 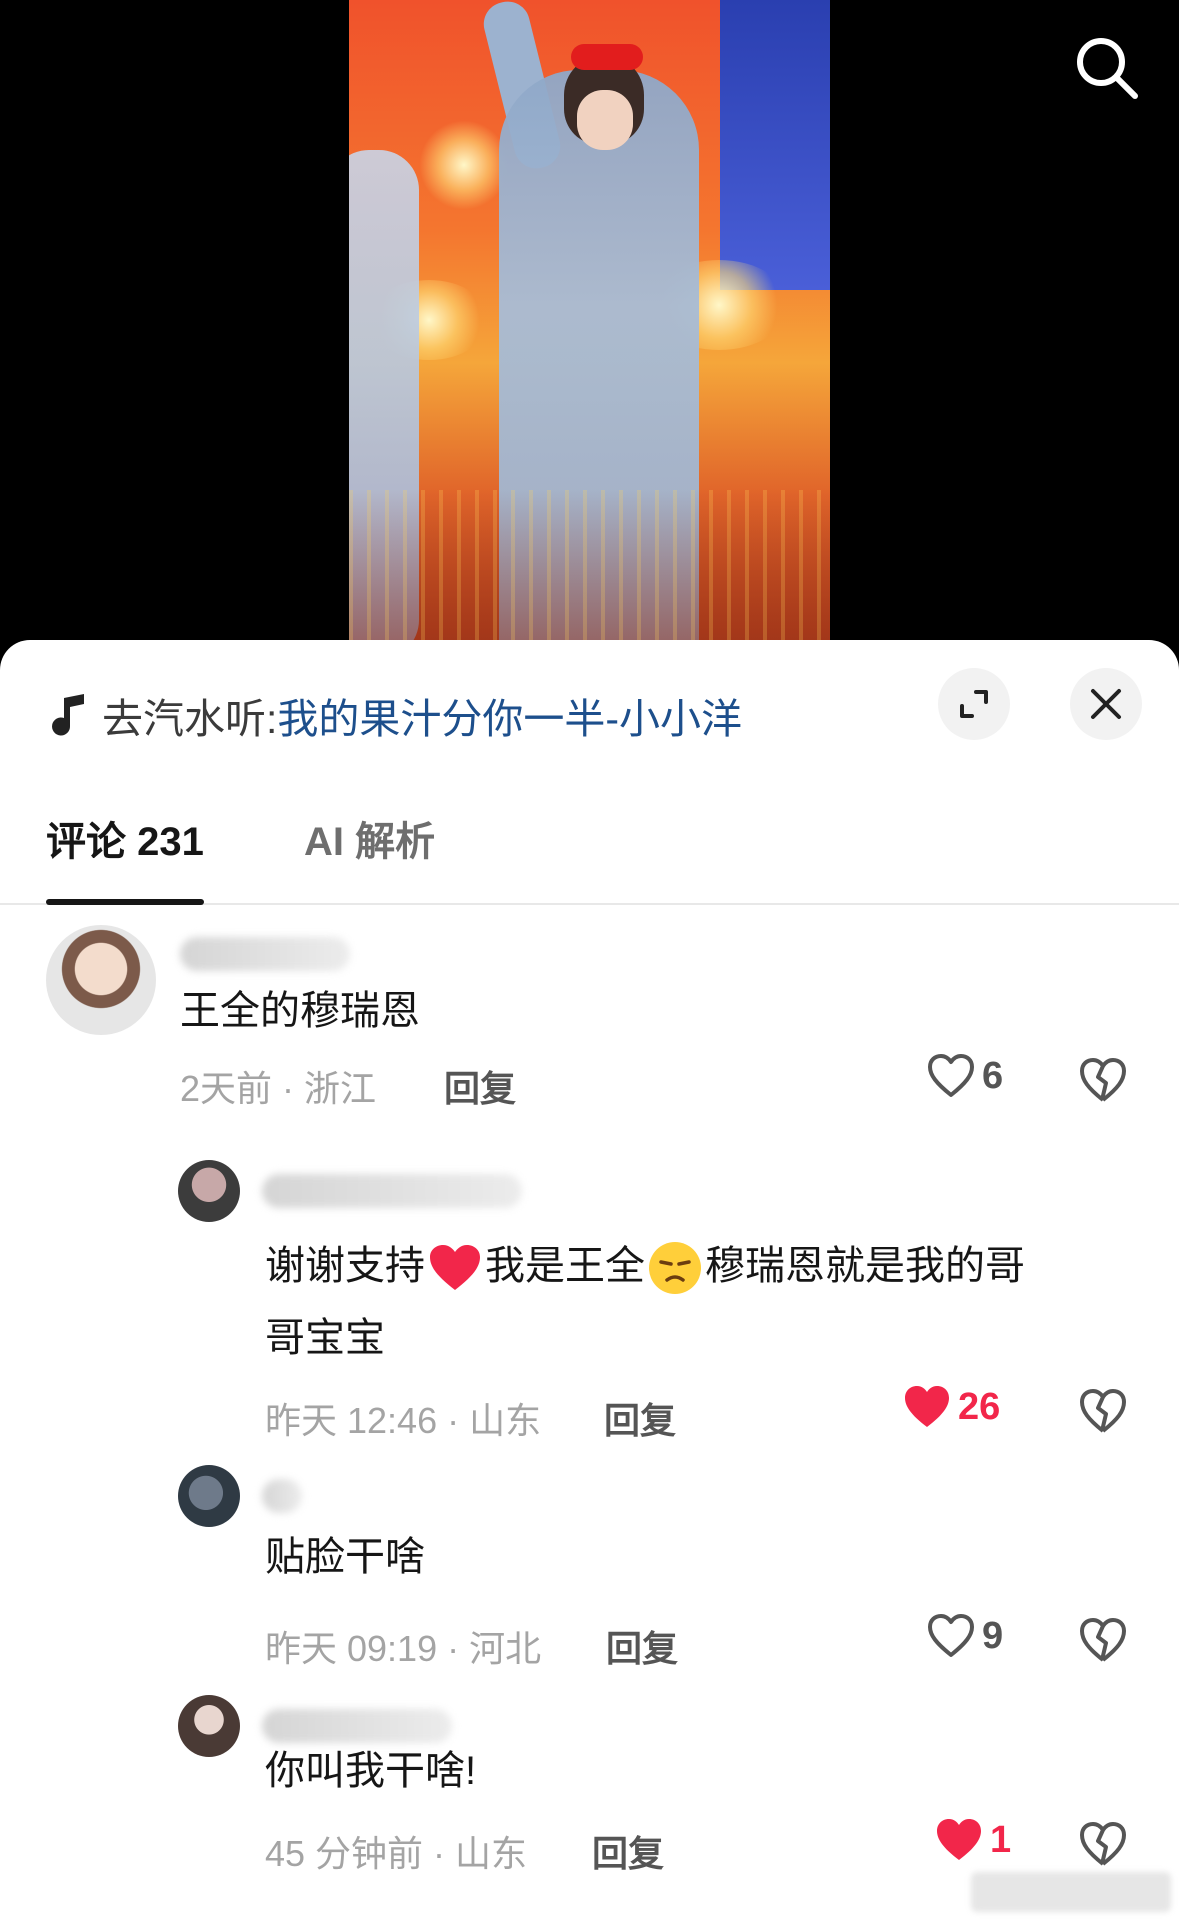 I want to click on tab-active-indicator, so click(x=125, y=902).